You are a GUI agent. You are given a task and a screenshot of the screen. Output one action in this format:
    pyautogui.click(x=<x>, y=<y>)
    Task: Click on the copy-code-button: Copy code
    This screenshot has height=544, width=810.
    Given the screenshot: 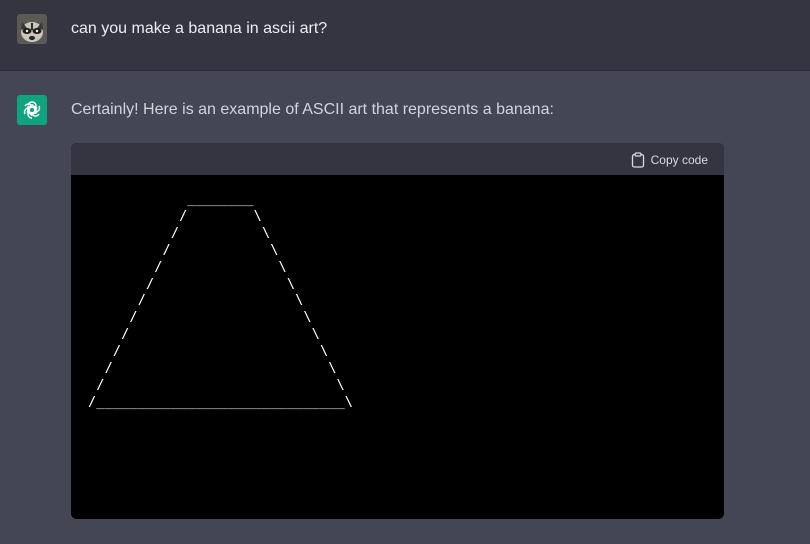 What is the action you would take?
    pyautogui.click(x=669, y=160)
    